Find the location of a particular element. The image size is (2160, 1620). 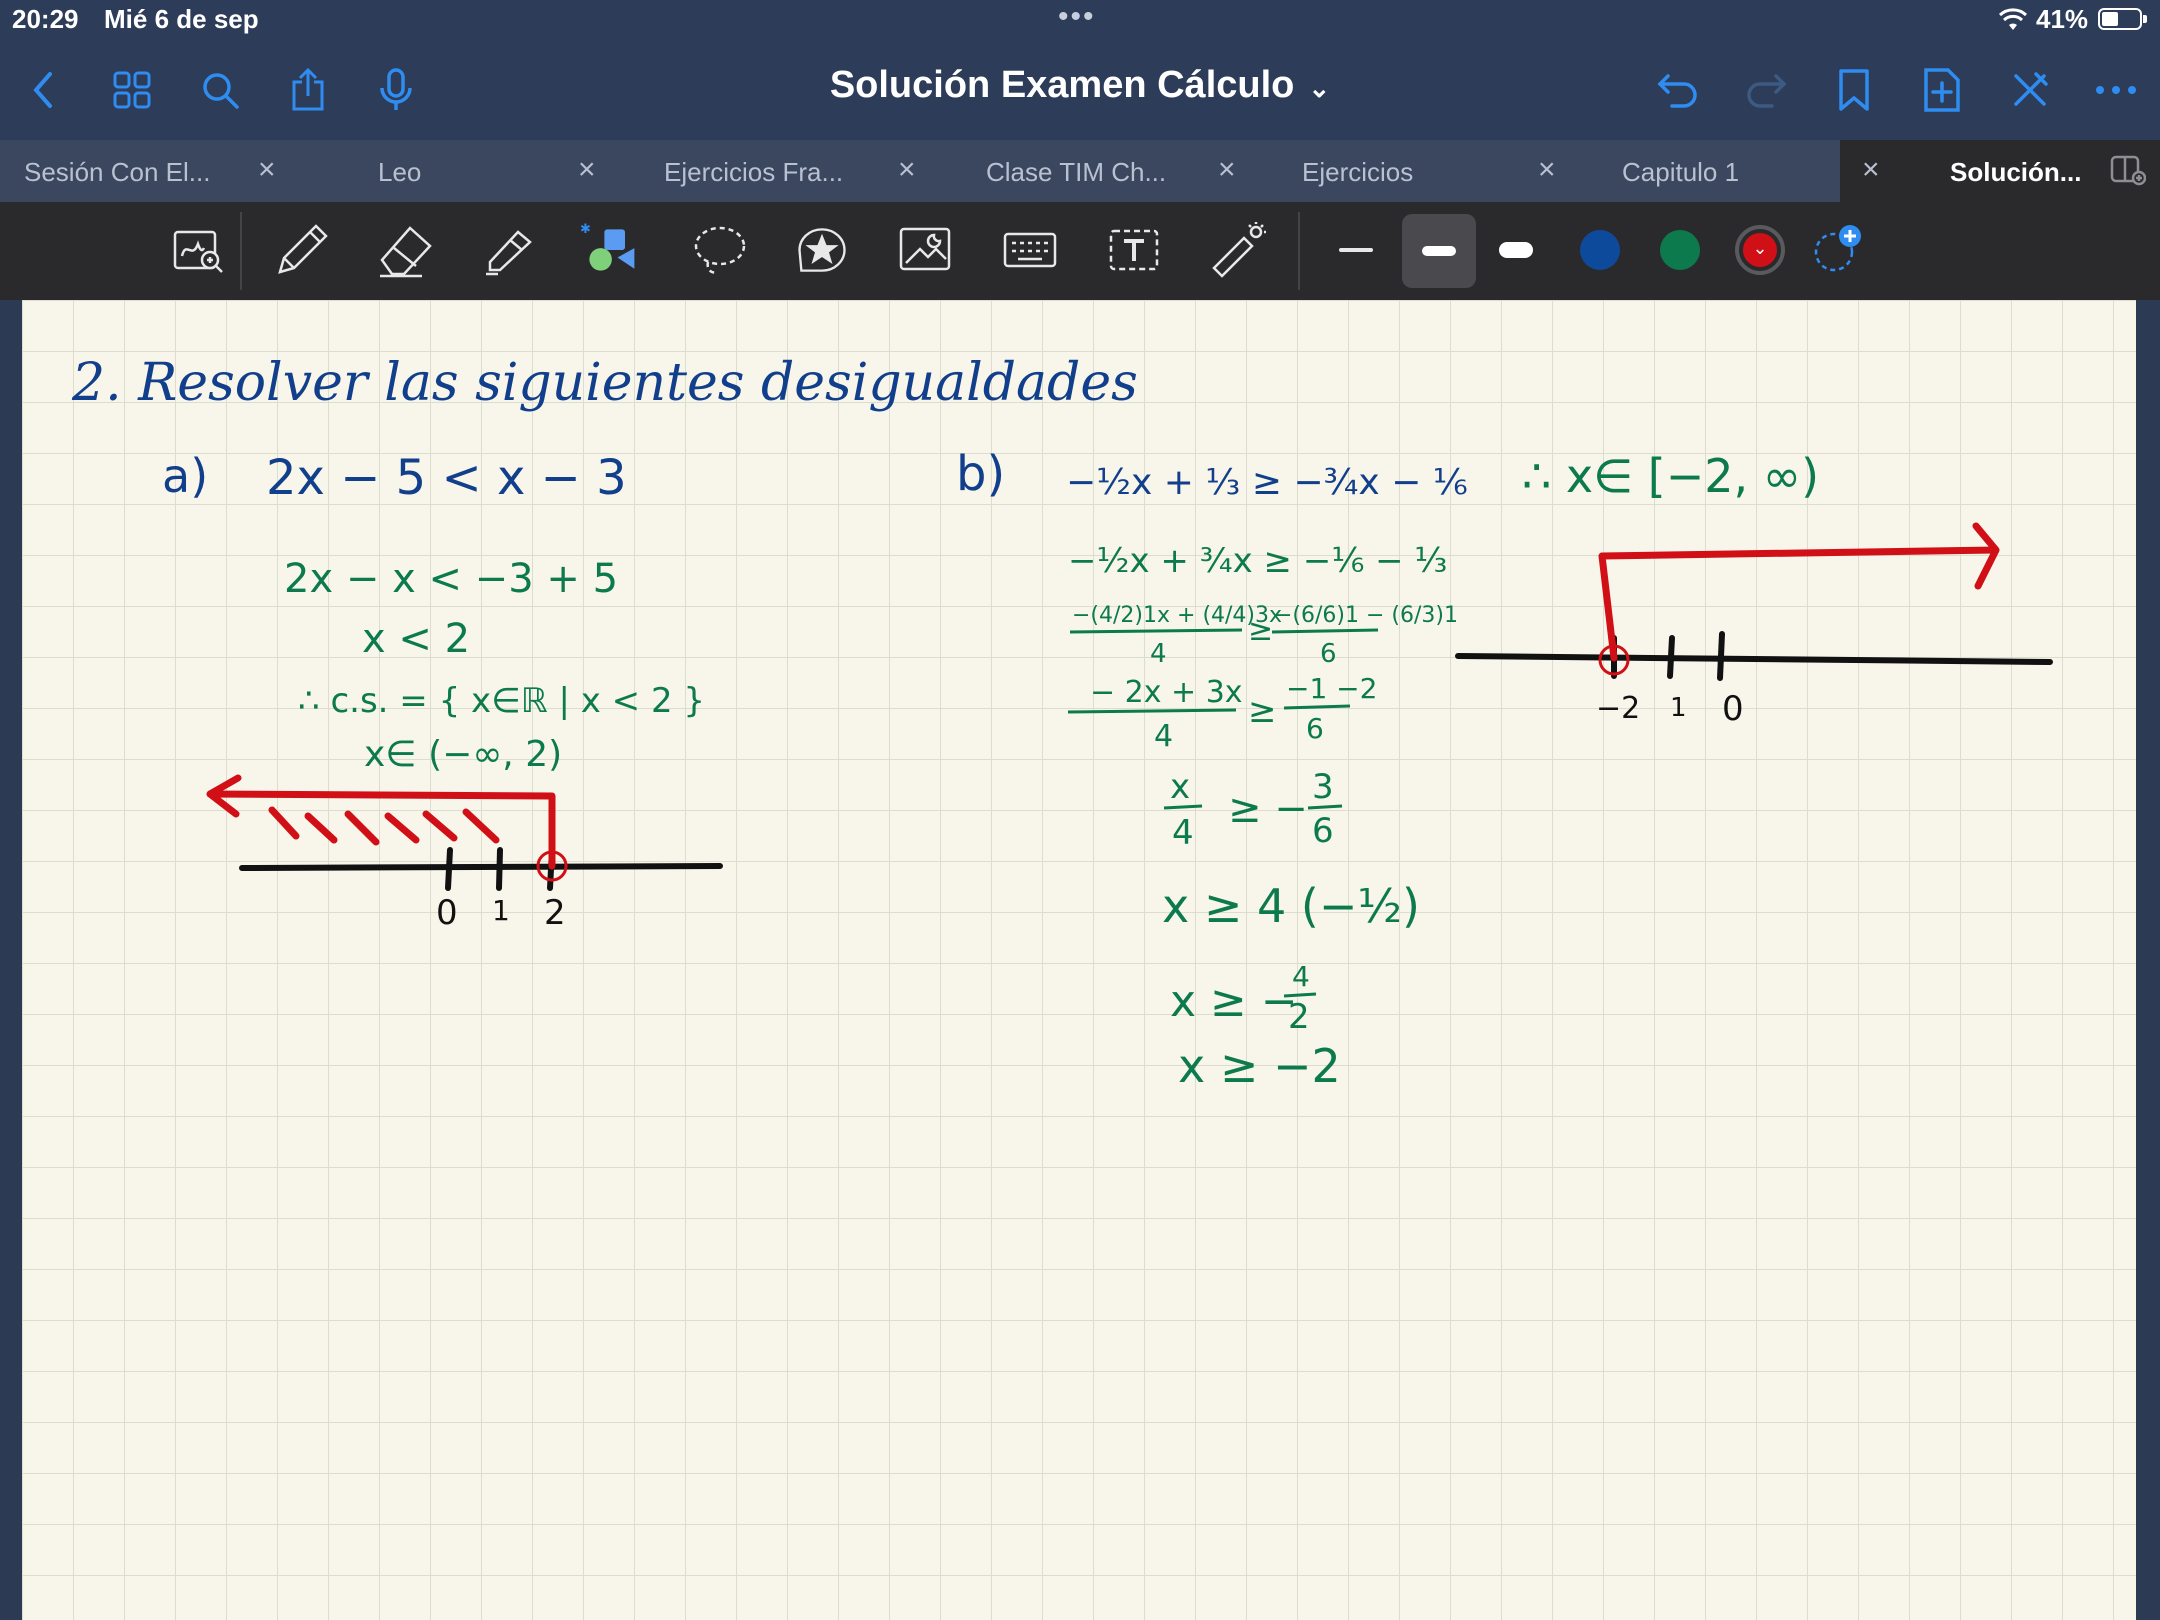

fraction-numerator: −1 −2 is located at coordinates (1331, 688).